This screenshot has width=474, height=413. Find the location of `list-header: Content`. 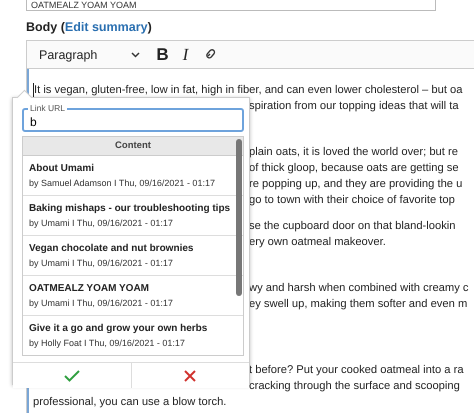

list-header: Content is located at coordinates (133, 146).